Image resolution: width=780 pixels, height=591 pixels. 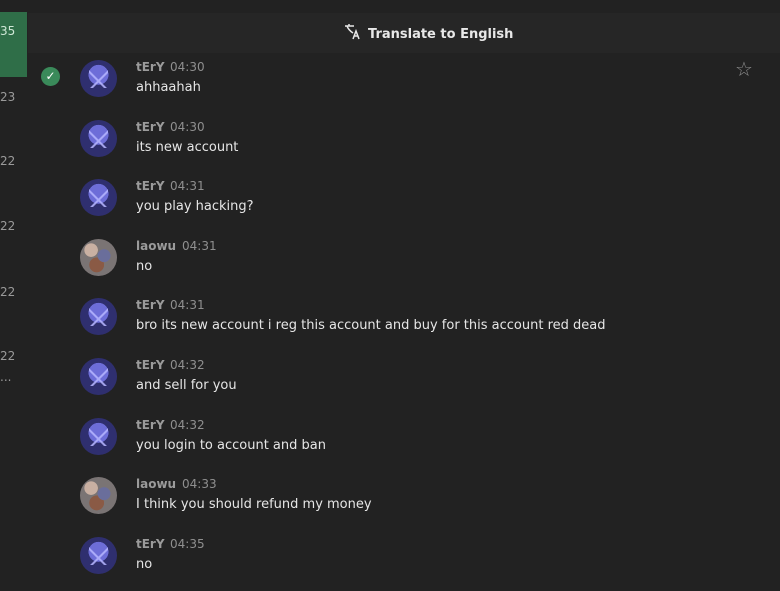 I want to click on message-item: tErY 04:35 no, so click(x=420, y=562).